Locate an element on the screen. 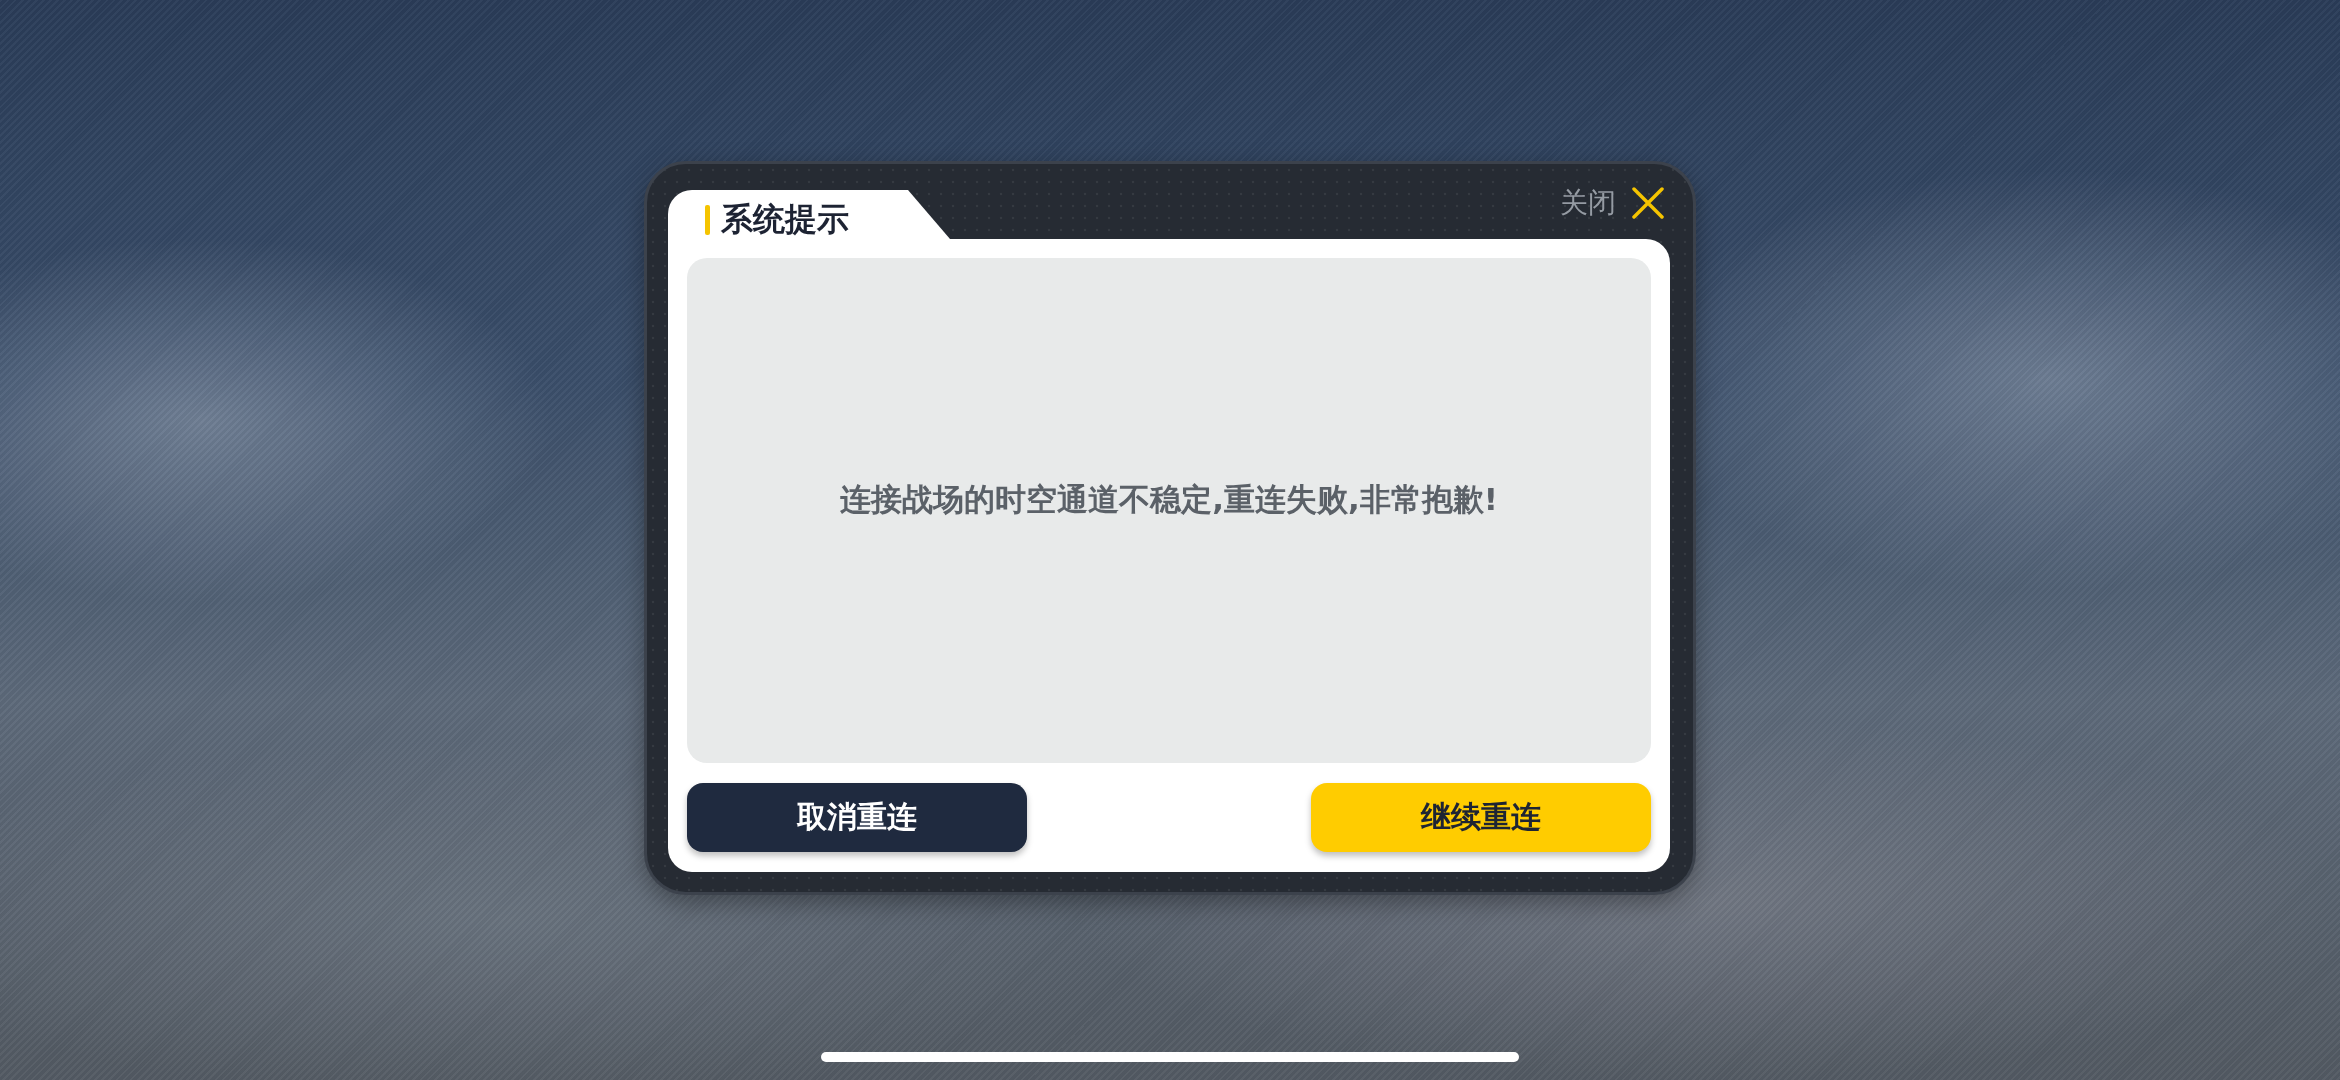 This screenshot has width=2340, height=1080. close-icon is located at coordinates (1648, 202).